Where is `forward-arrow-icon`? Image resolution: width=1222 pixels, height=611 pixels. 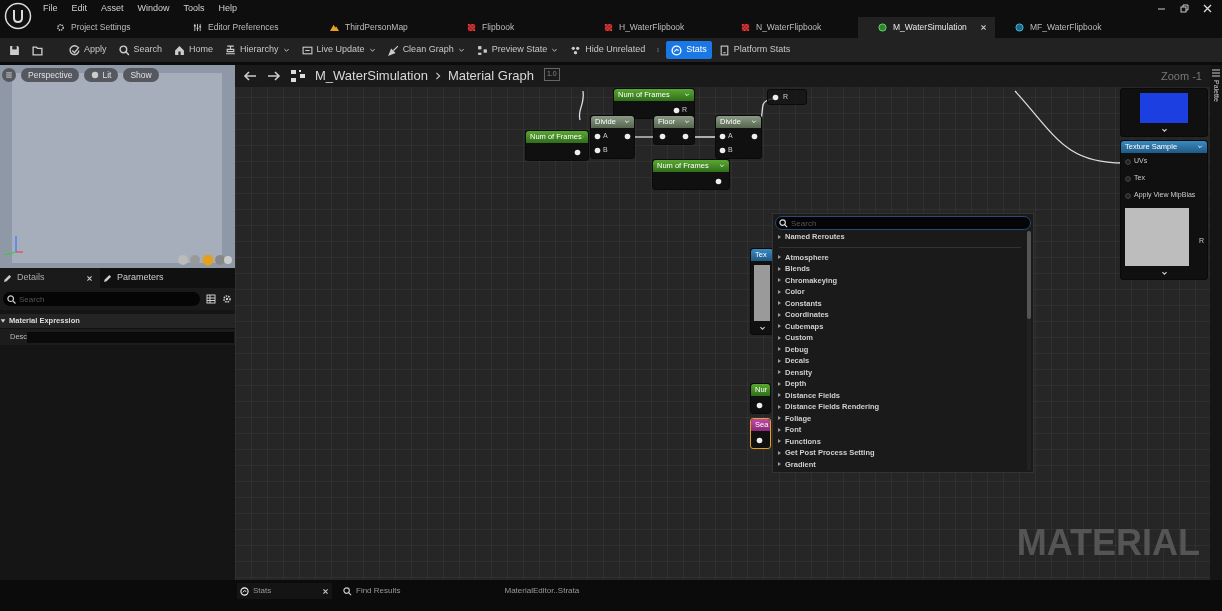
forward-arrow-icon is located at coordinates (274, 76).